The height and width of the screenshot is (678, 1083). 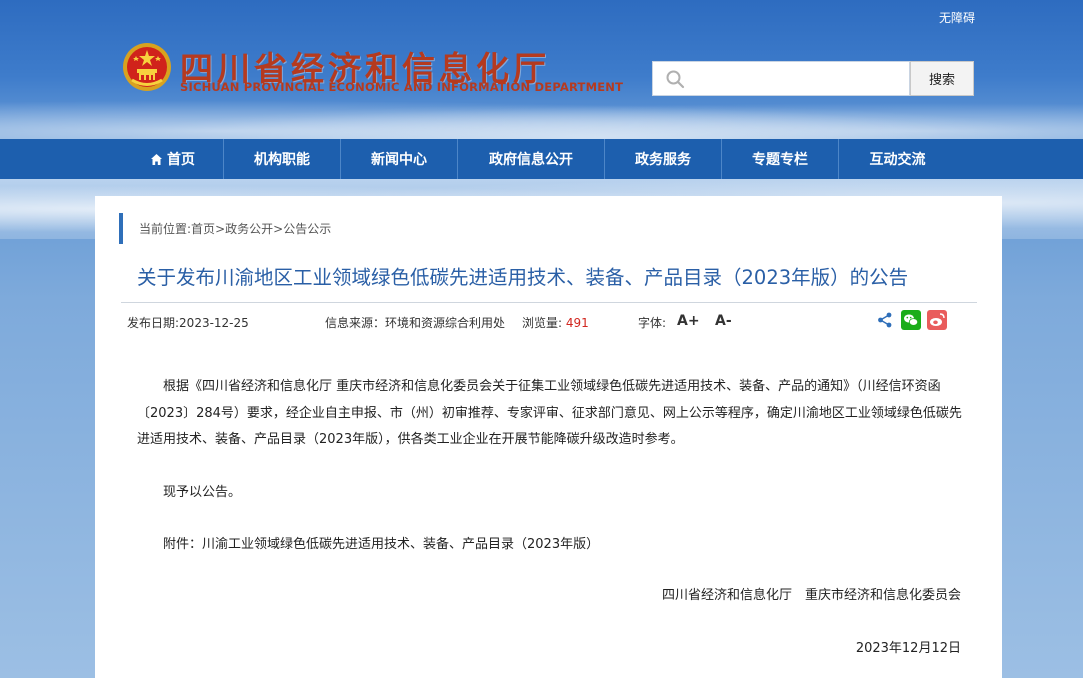 I want to click on main-nav: 首页 机构职能 新闻中心 政府信息公开 政务服务 专题专栏 互动交流, so click(x=541, y=159).